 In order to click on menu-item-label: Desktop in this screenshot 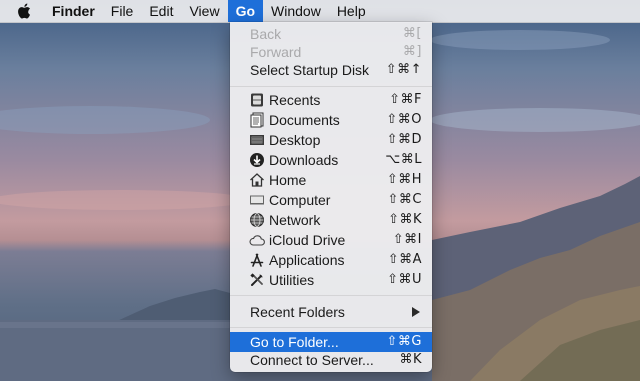, I will do `click(295, 140)`.